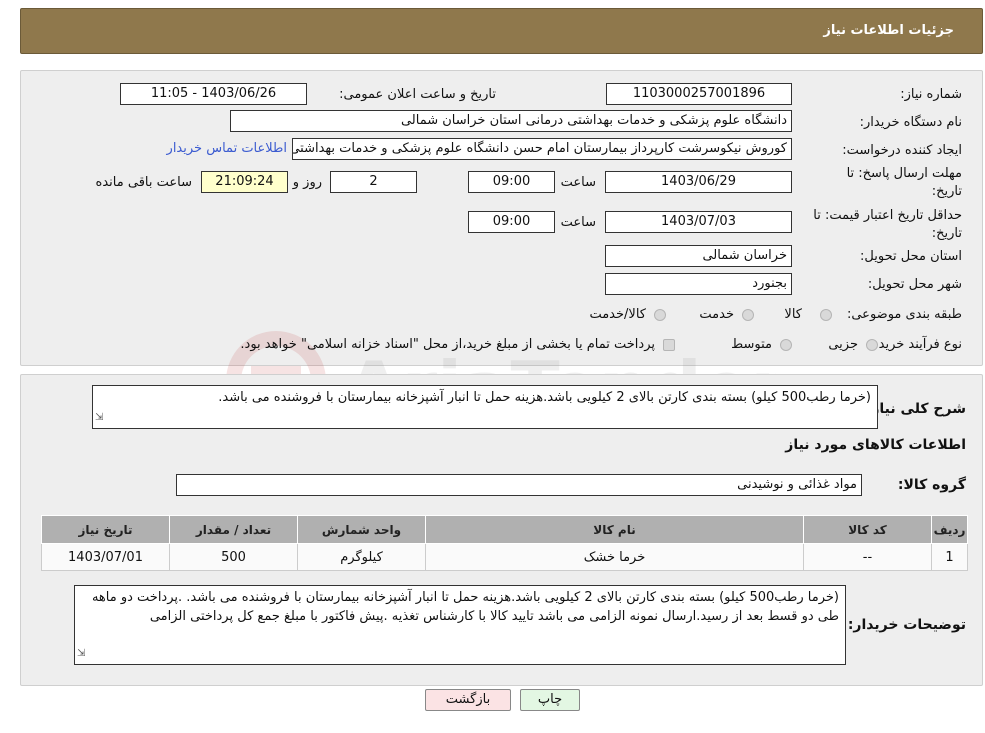 The width and height of the screenshot is (985, 733). I want to click on province-label: استان محل تحویل:, so click(911, 256).